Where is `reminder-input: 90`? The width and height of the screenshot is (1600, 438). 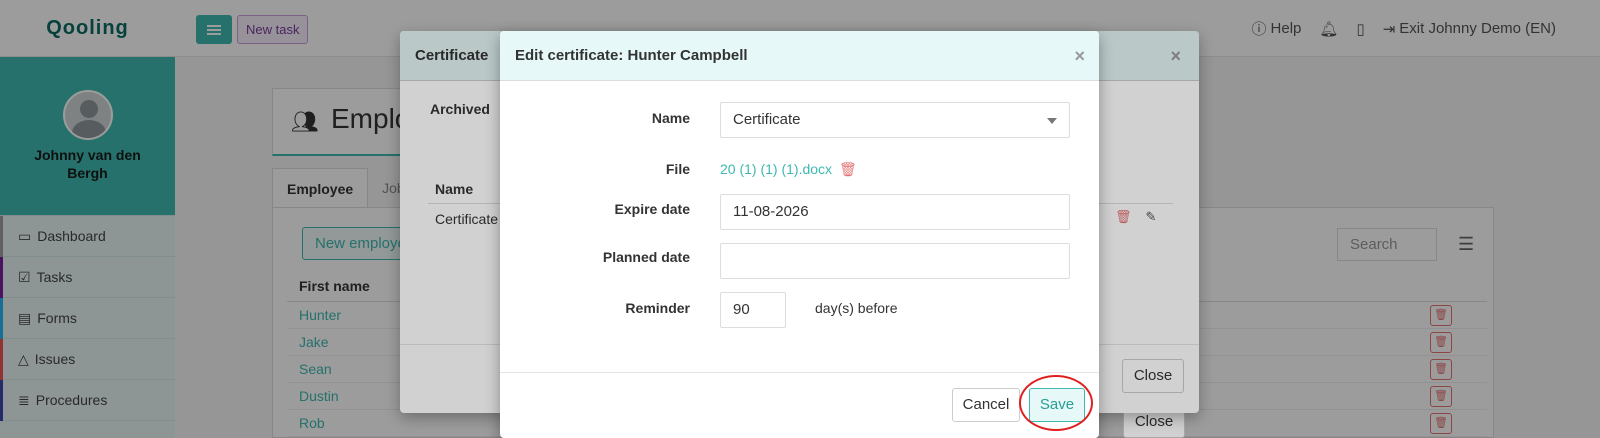 reminder-input: 90 is located at coordinates (753, 310).